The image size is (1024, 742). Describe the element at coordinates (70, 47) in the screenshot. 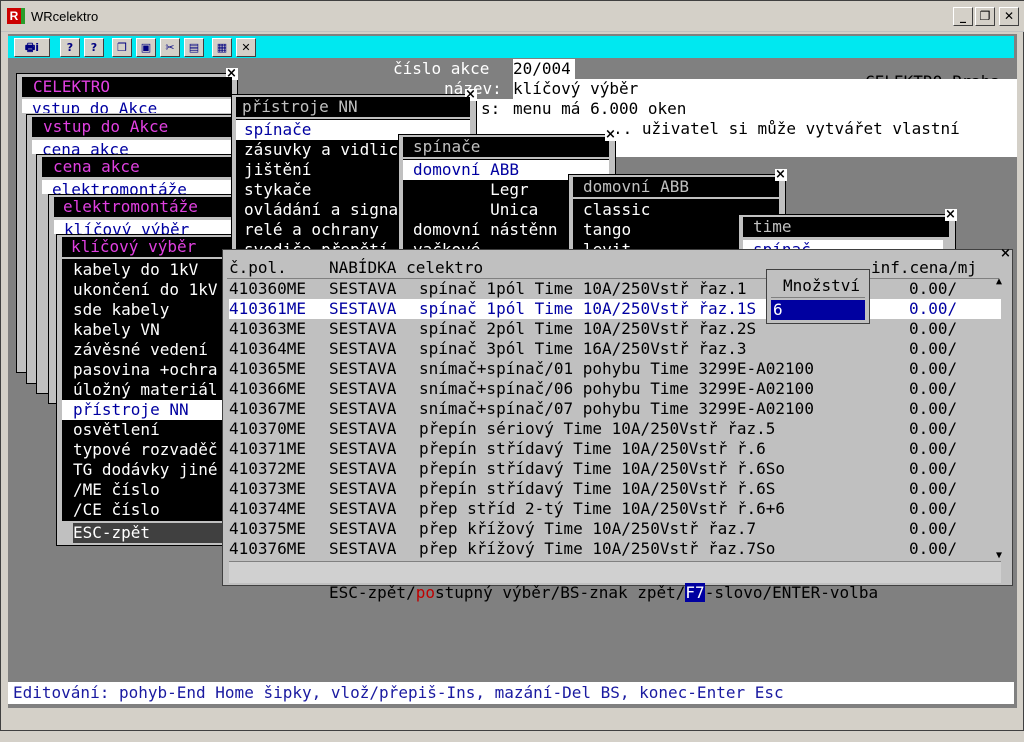

I see `help-icon: ?` at that location.